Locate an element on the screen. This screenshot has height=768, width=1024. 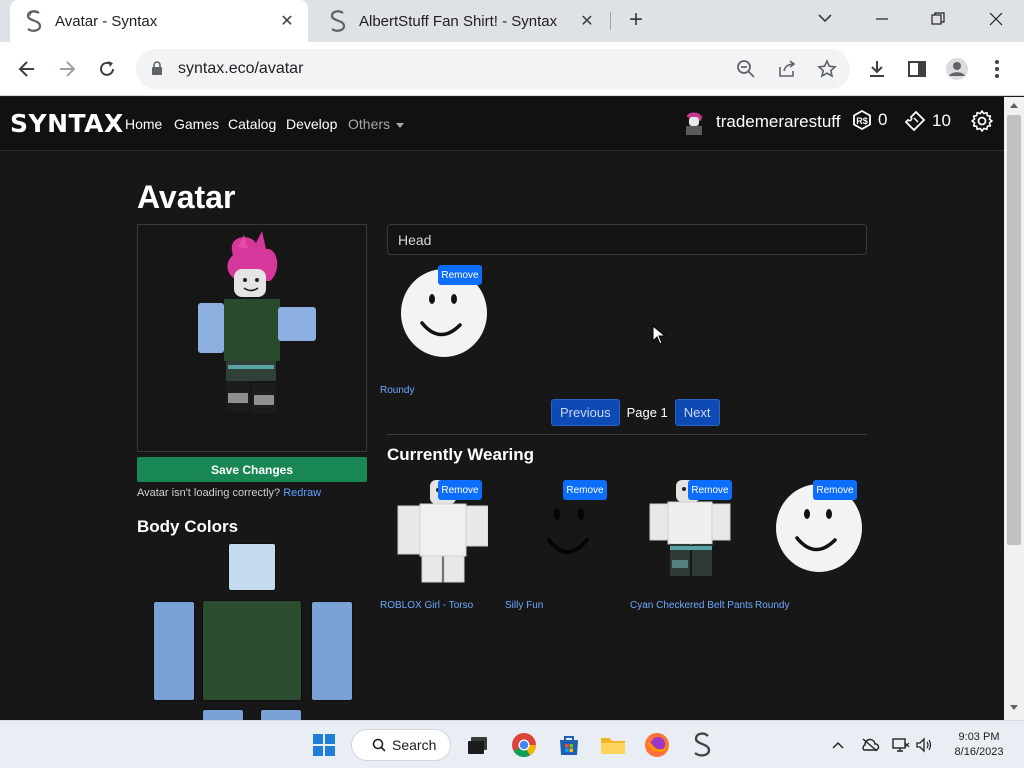
caret-down-icon is located at coordinates (400, 125).